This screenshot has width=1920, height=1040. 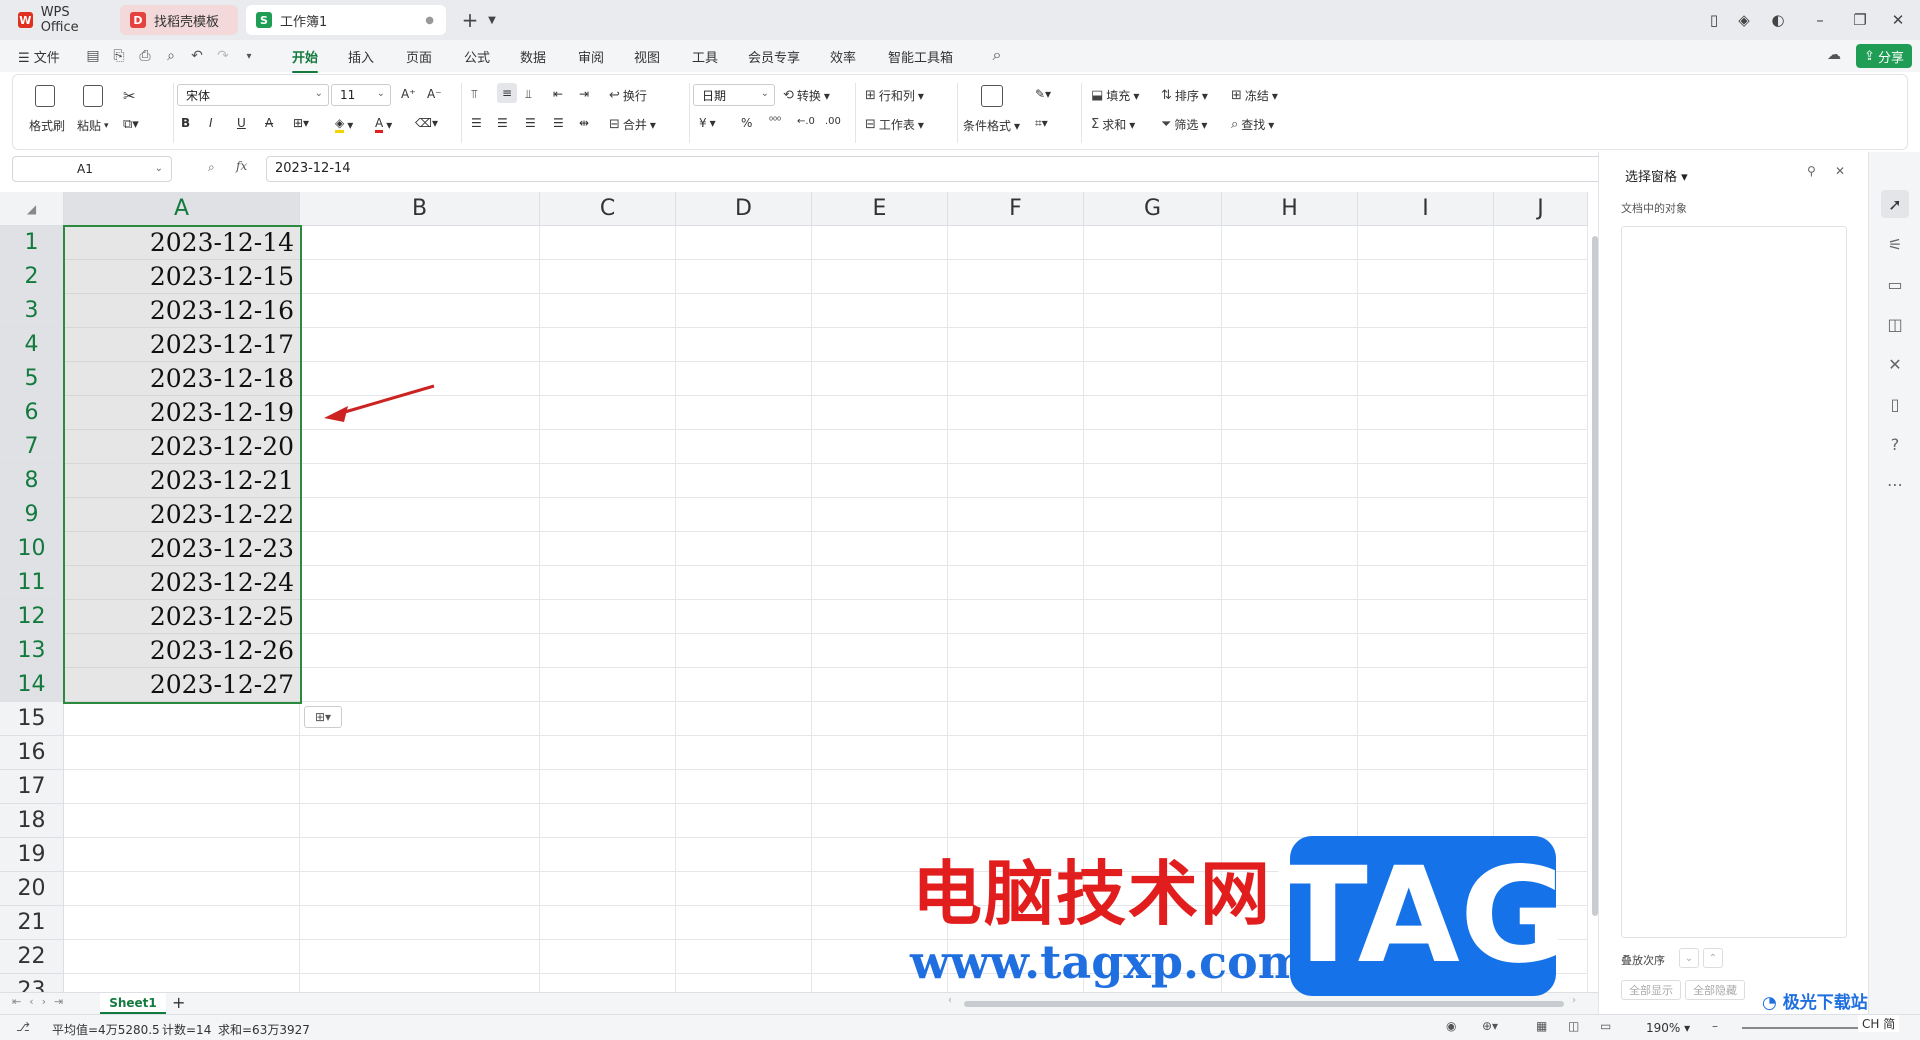 What do you see at coordinates (997, 54) in the screenshot?
I see `search-icon: ⌕` at bounding box center [997, 54].